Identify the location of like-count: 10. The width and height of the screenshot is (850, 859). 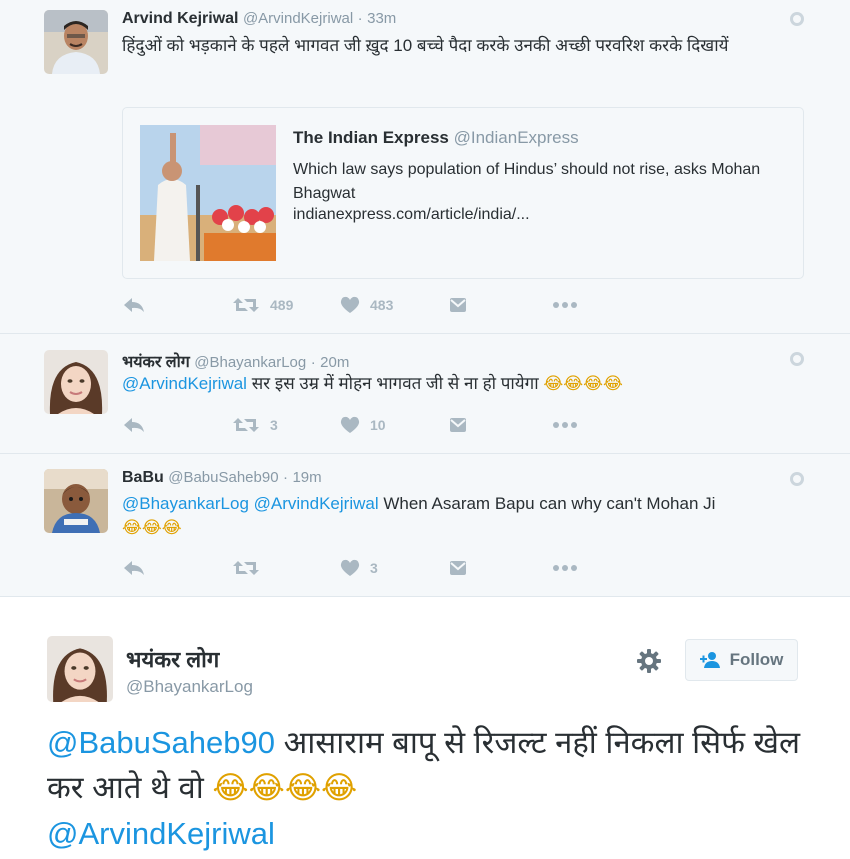
(378, 425).